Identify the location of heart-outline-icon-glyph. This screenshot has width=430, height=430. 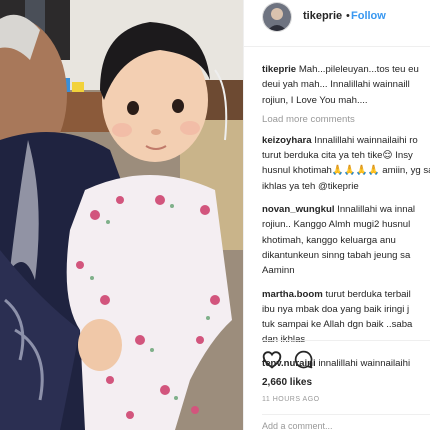
(272, 360).